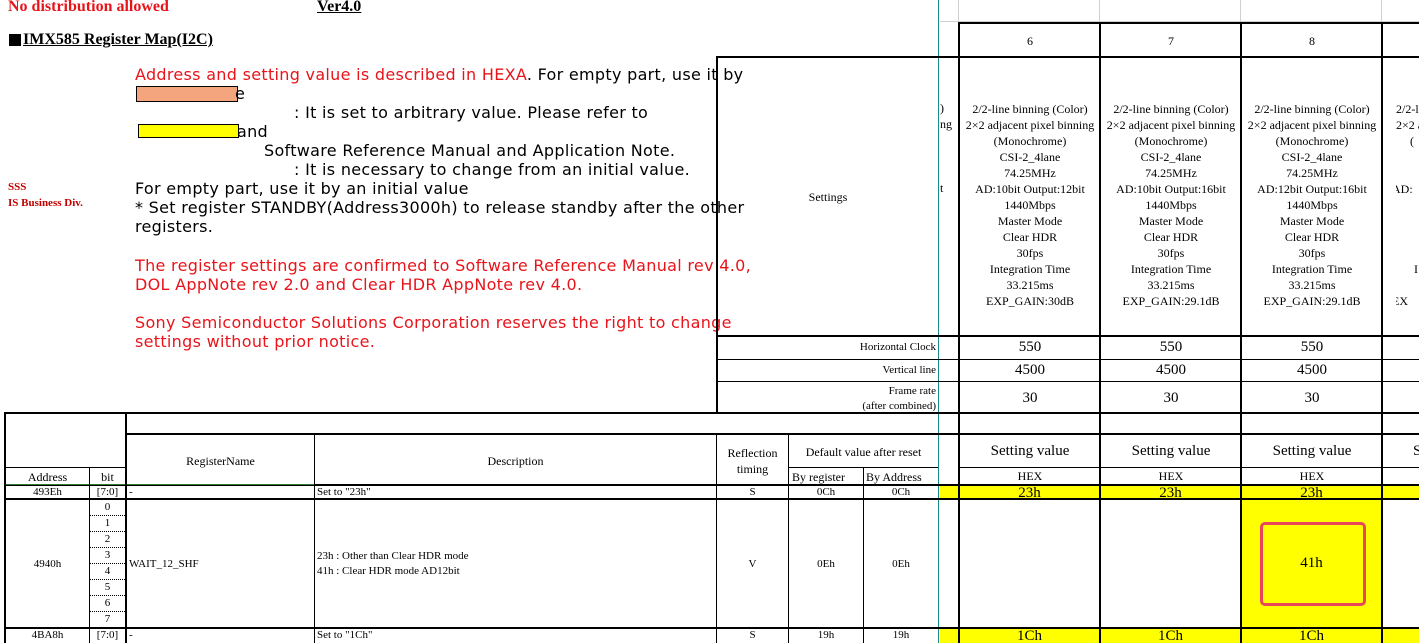 The width and height of the screenshot is (1419, 644). I want to click on value-493E-col7: 23h, so click(1170, 493).